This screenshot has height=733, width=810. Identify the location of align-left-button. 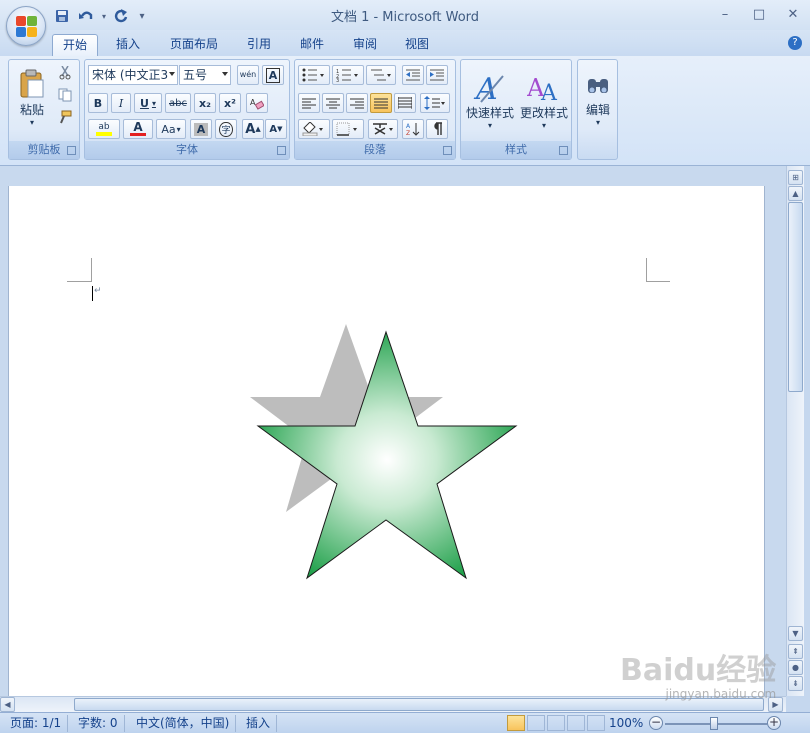
(309, 103).